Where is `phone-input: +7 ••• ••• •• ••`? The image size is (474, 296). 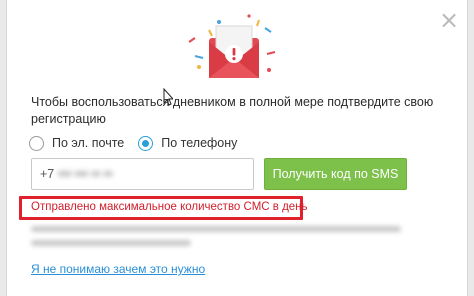
phone-input: +7 ••• ••• •• •• is located at coordinates (142, 174).